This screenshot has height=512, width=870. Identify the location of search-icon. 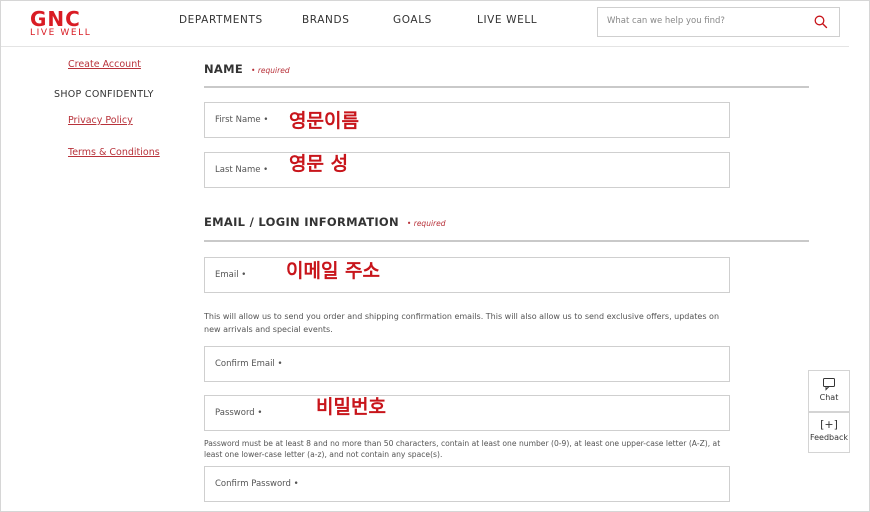
(821, 22).